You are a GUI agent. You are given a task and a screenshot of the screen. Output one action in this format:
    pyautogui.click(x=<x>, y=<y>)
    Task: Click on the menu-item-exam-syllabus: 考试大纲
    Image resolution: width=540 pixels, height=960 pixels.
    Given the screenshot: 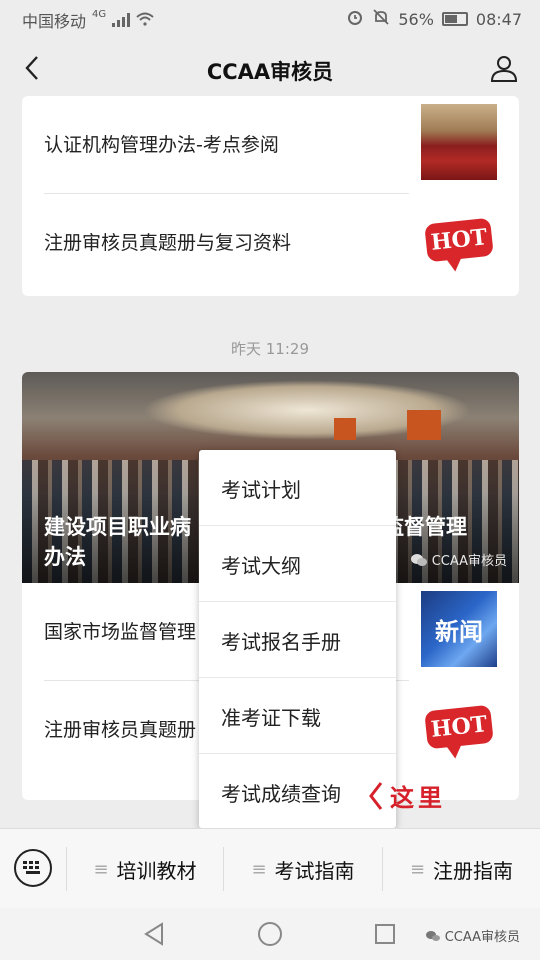 What is the action you would take?
    pyautogui.click(x=297, y=564)
    